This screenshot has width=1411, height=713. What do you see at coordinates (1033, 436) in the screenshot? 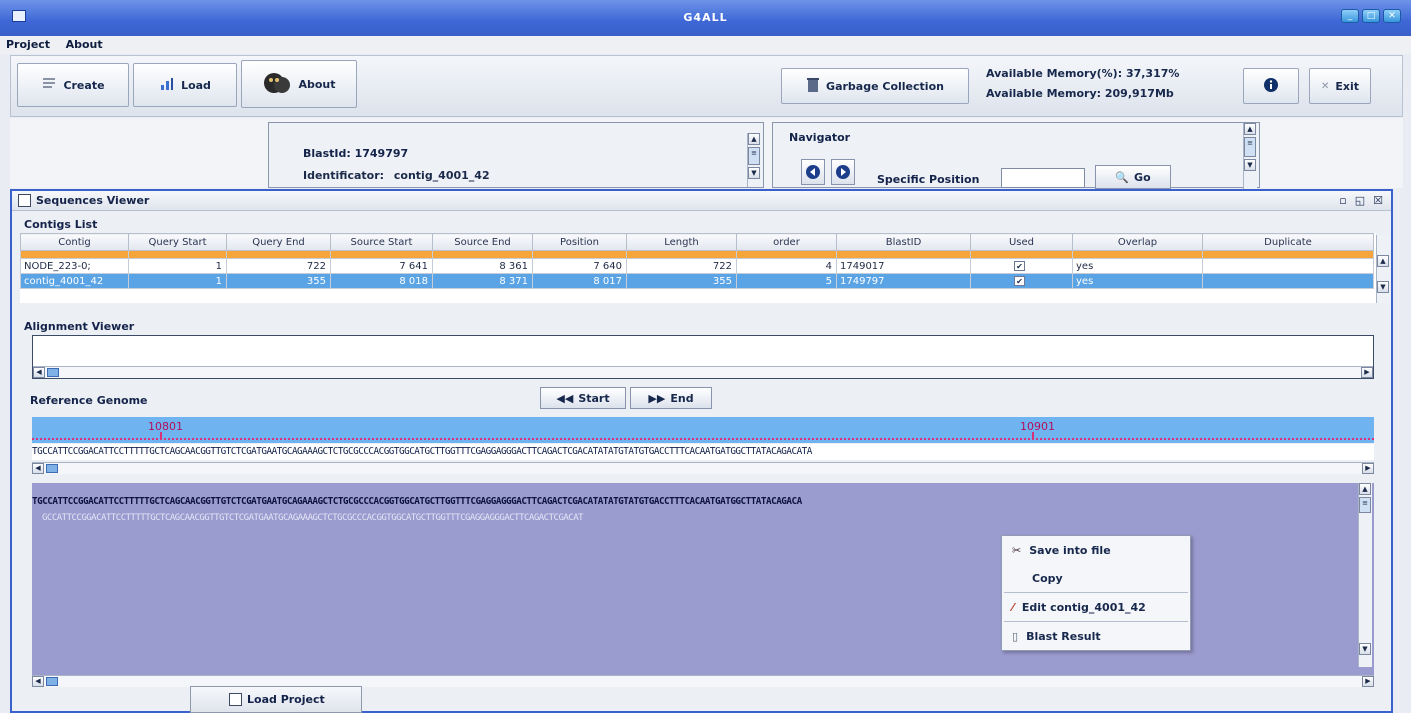
I see `ruler-tick` at bounding box center [1033, 436].